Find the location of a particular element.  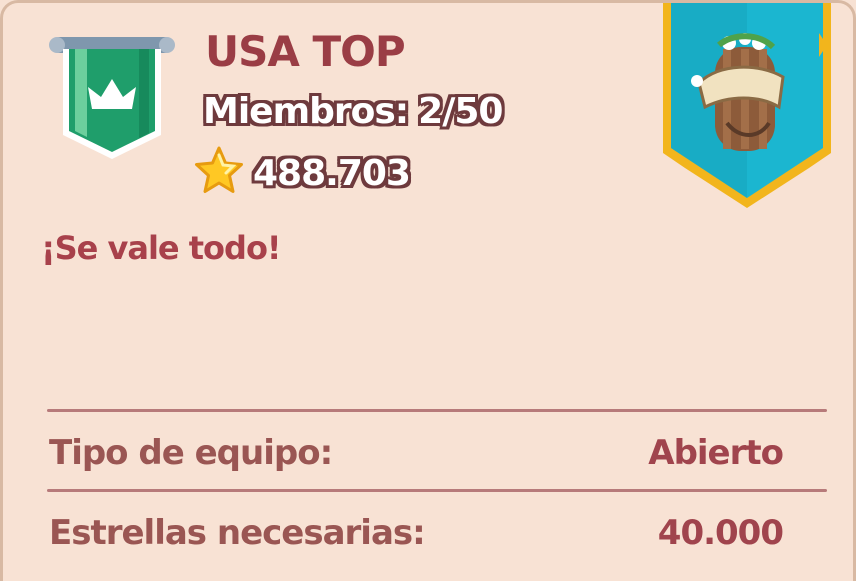

divider-top is located at coordinates (437, 410).